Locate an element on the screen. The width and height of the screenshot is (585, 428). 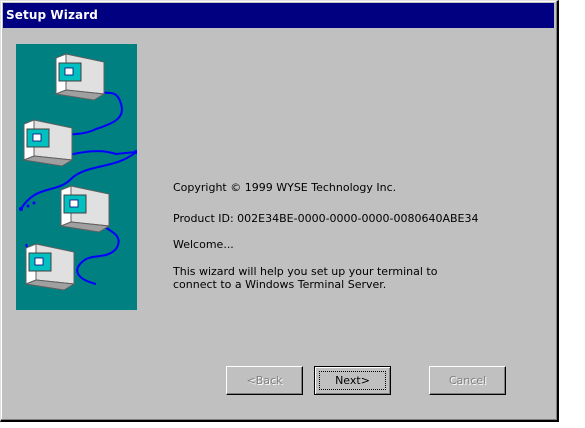
next-button: Next> is located at coordinates (352, 380).